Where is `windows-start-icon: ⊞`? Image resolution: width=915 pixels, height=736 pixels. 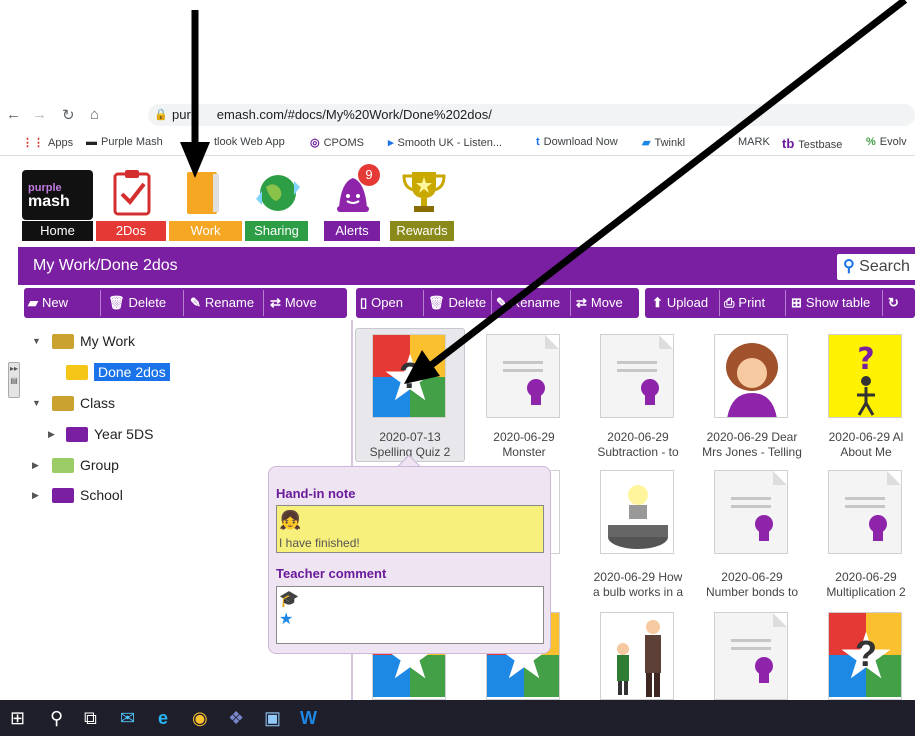 windows-start-icon: ⊞ is located at coordinates (17, 718).